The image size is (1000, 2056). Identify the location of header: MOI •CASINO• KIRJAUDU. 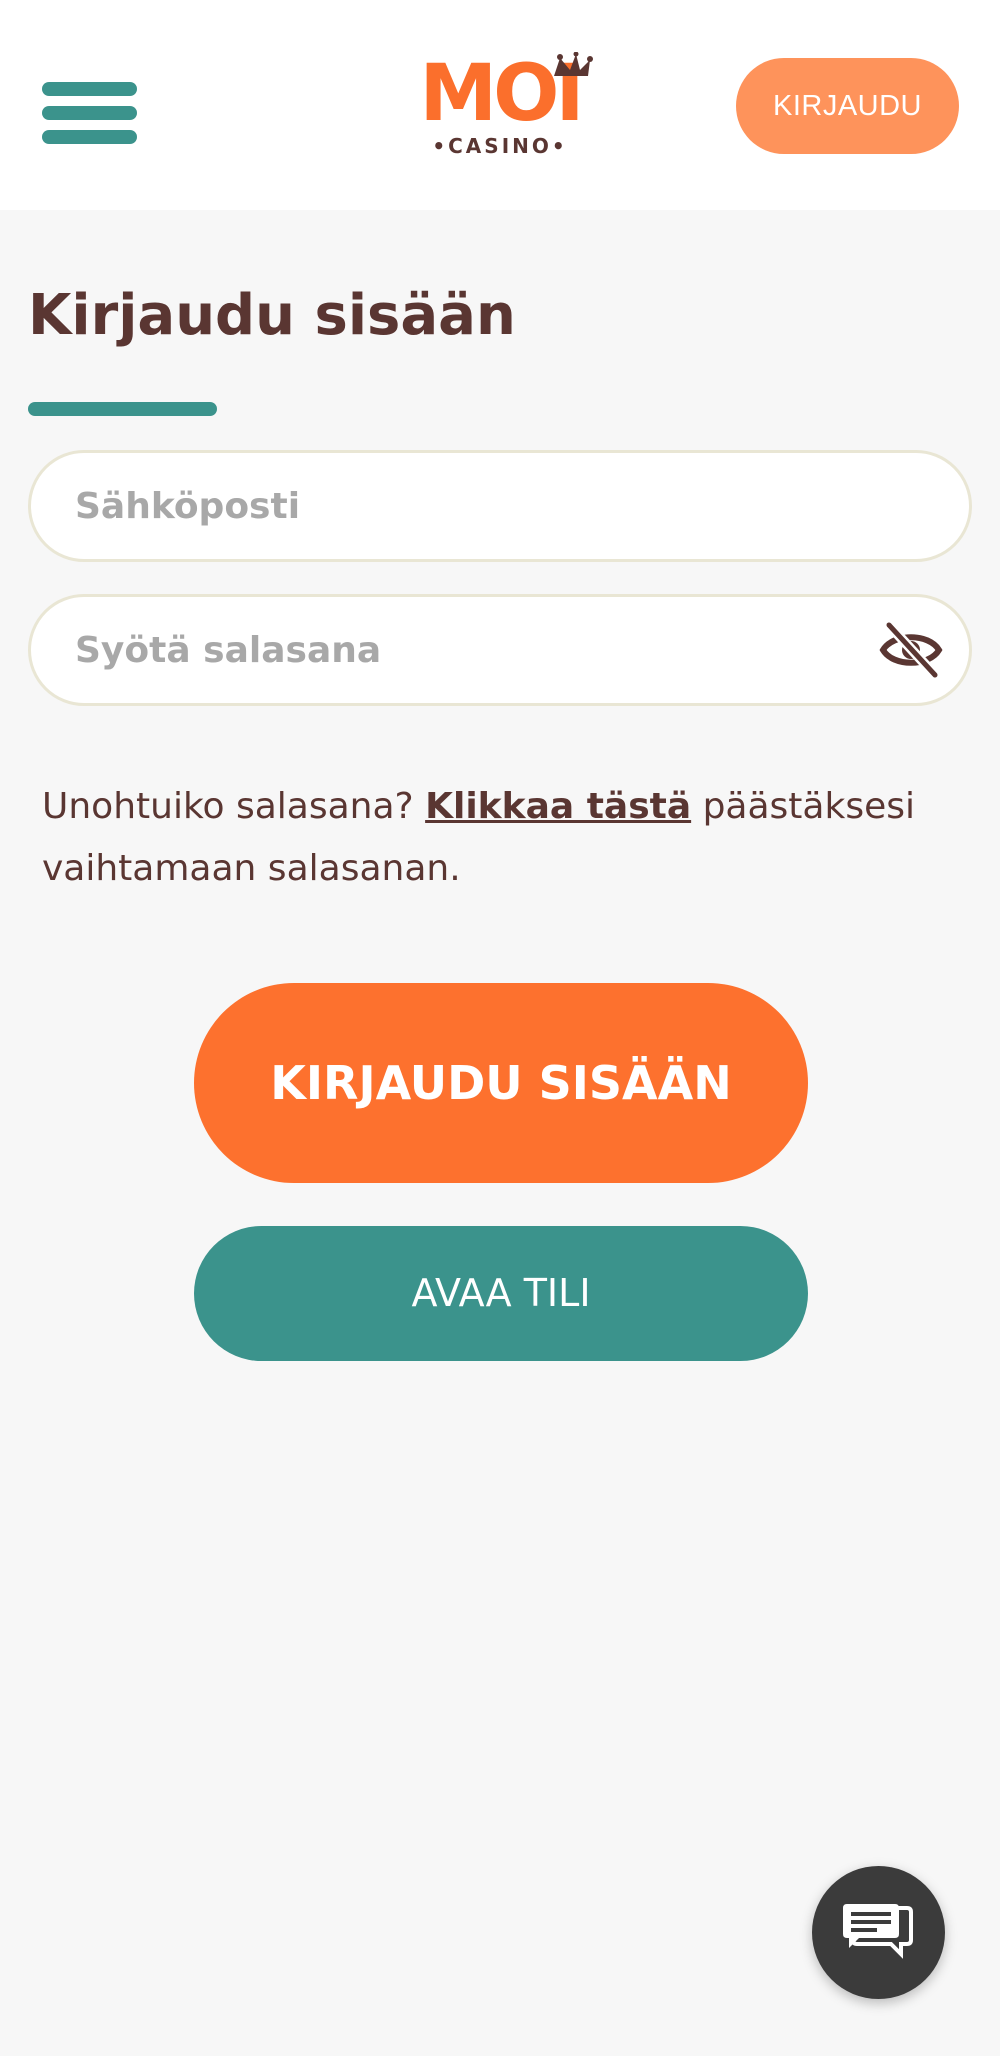
(500, 105).